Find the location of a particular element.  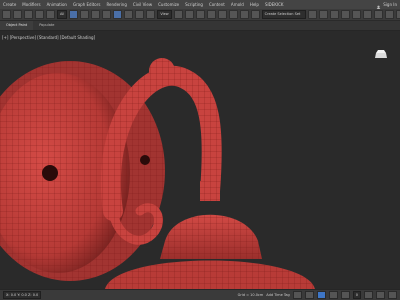

go-to-start-button is located at coordinates (297, 295).